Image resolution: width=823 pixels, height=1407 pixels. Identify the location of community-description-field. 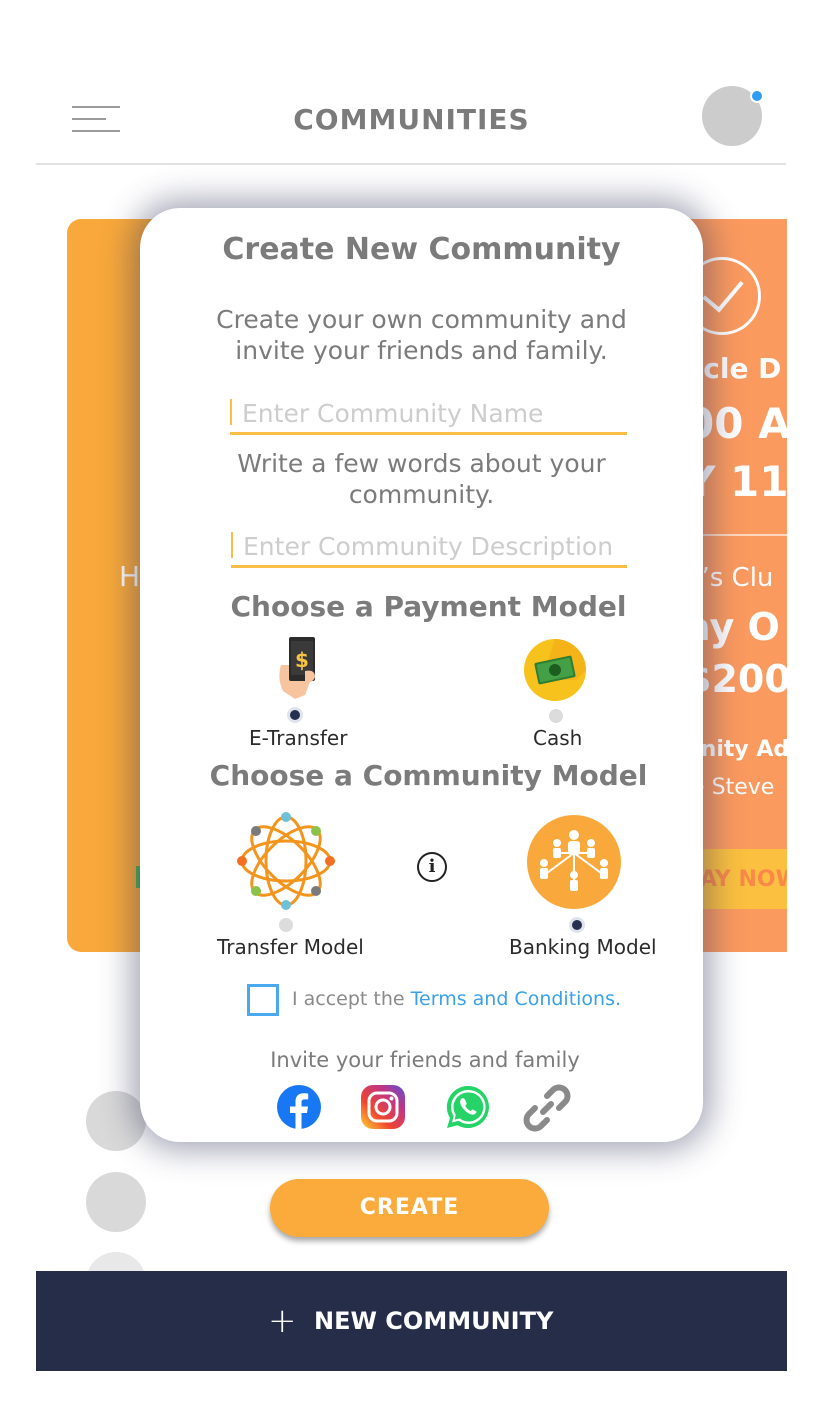
(429, 548).